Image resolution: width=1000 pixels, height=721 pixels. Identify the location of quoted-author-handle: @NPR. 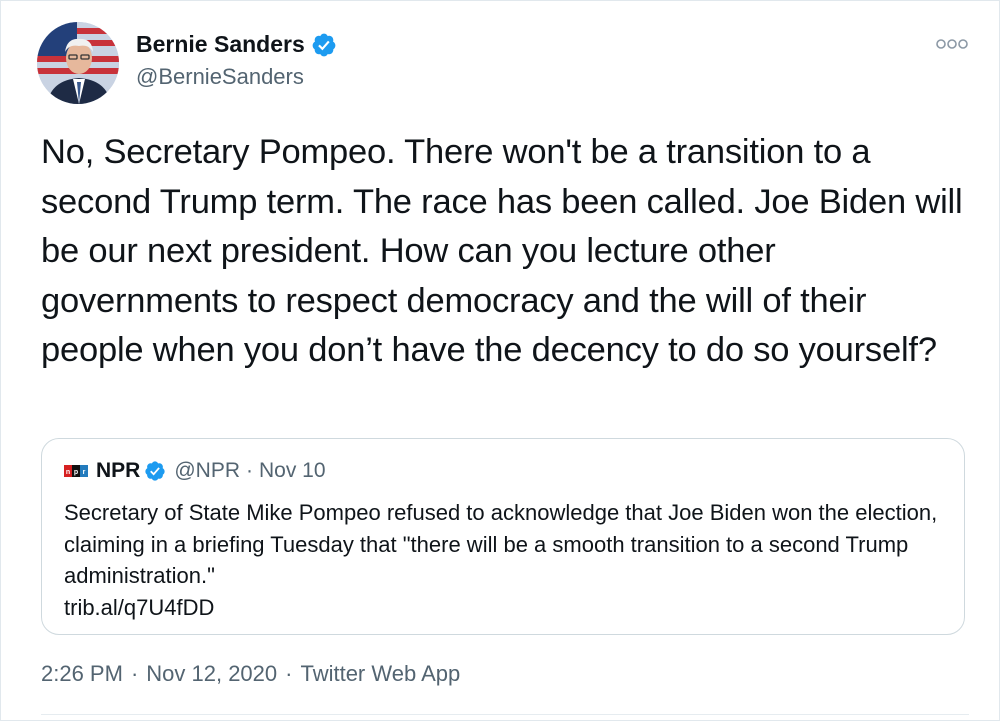
(207, 471).